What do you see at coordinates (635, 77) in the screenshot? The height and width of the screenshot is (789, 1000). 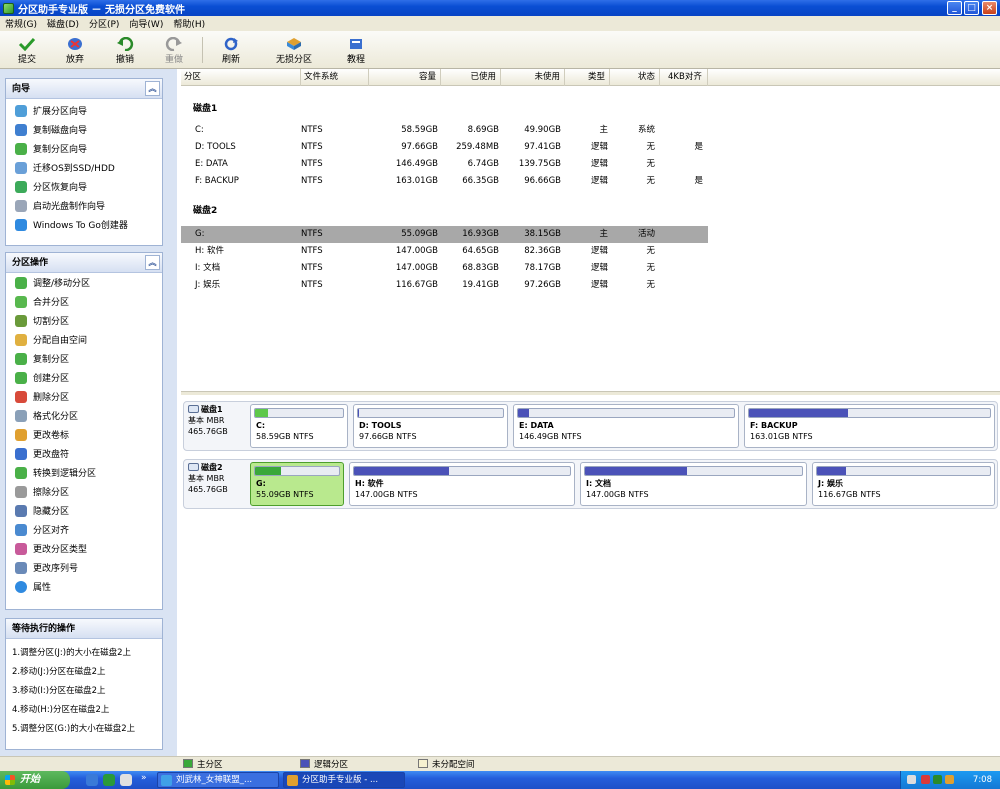 I see `col-status: 状态` at bounding box center [635, 77].